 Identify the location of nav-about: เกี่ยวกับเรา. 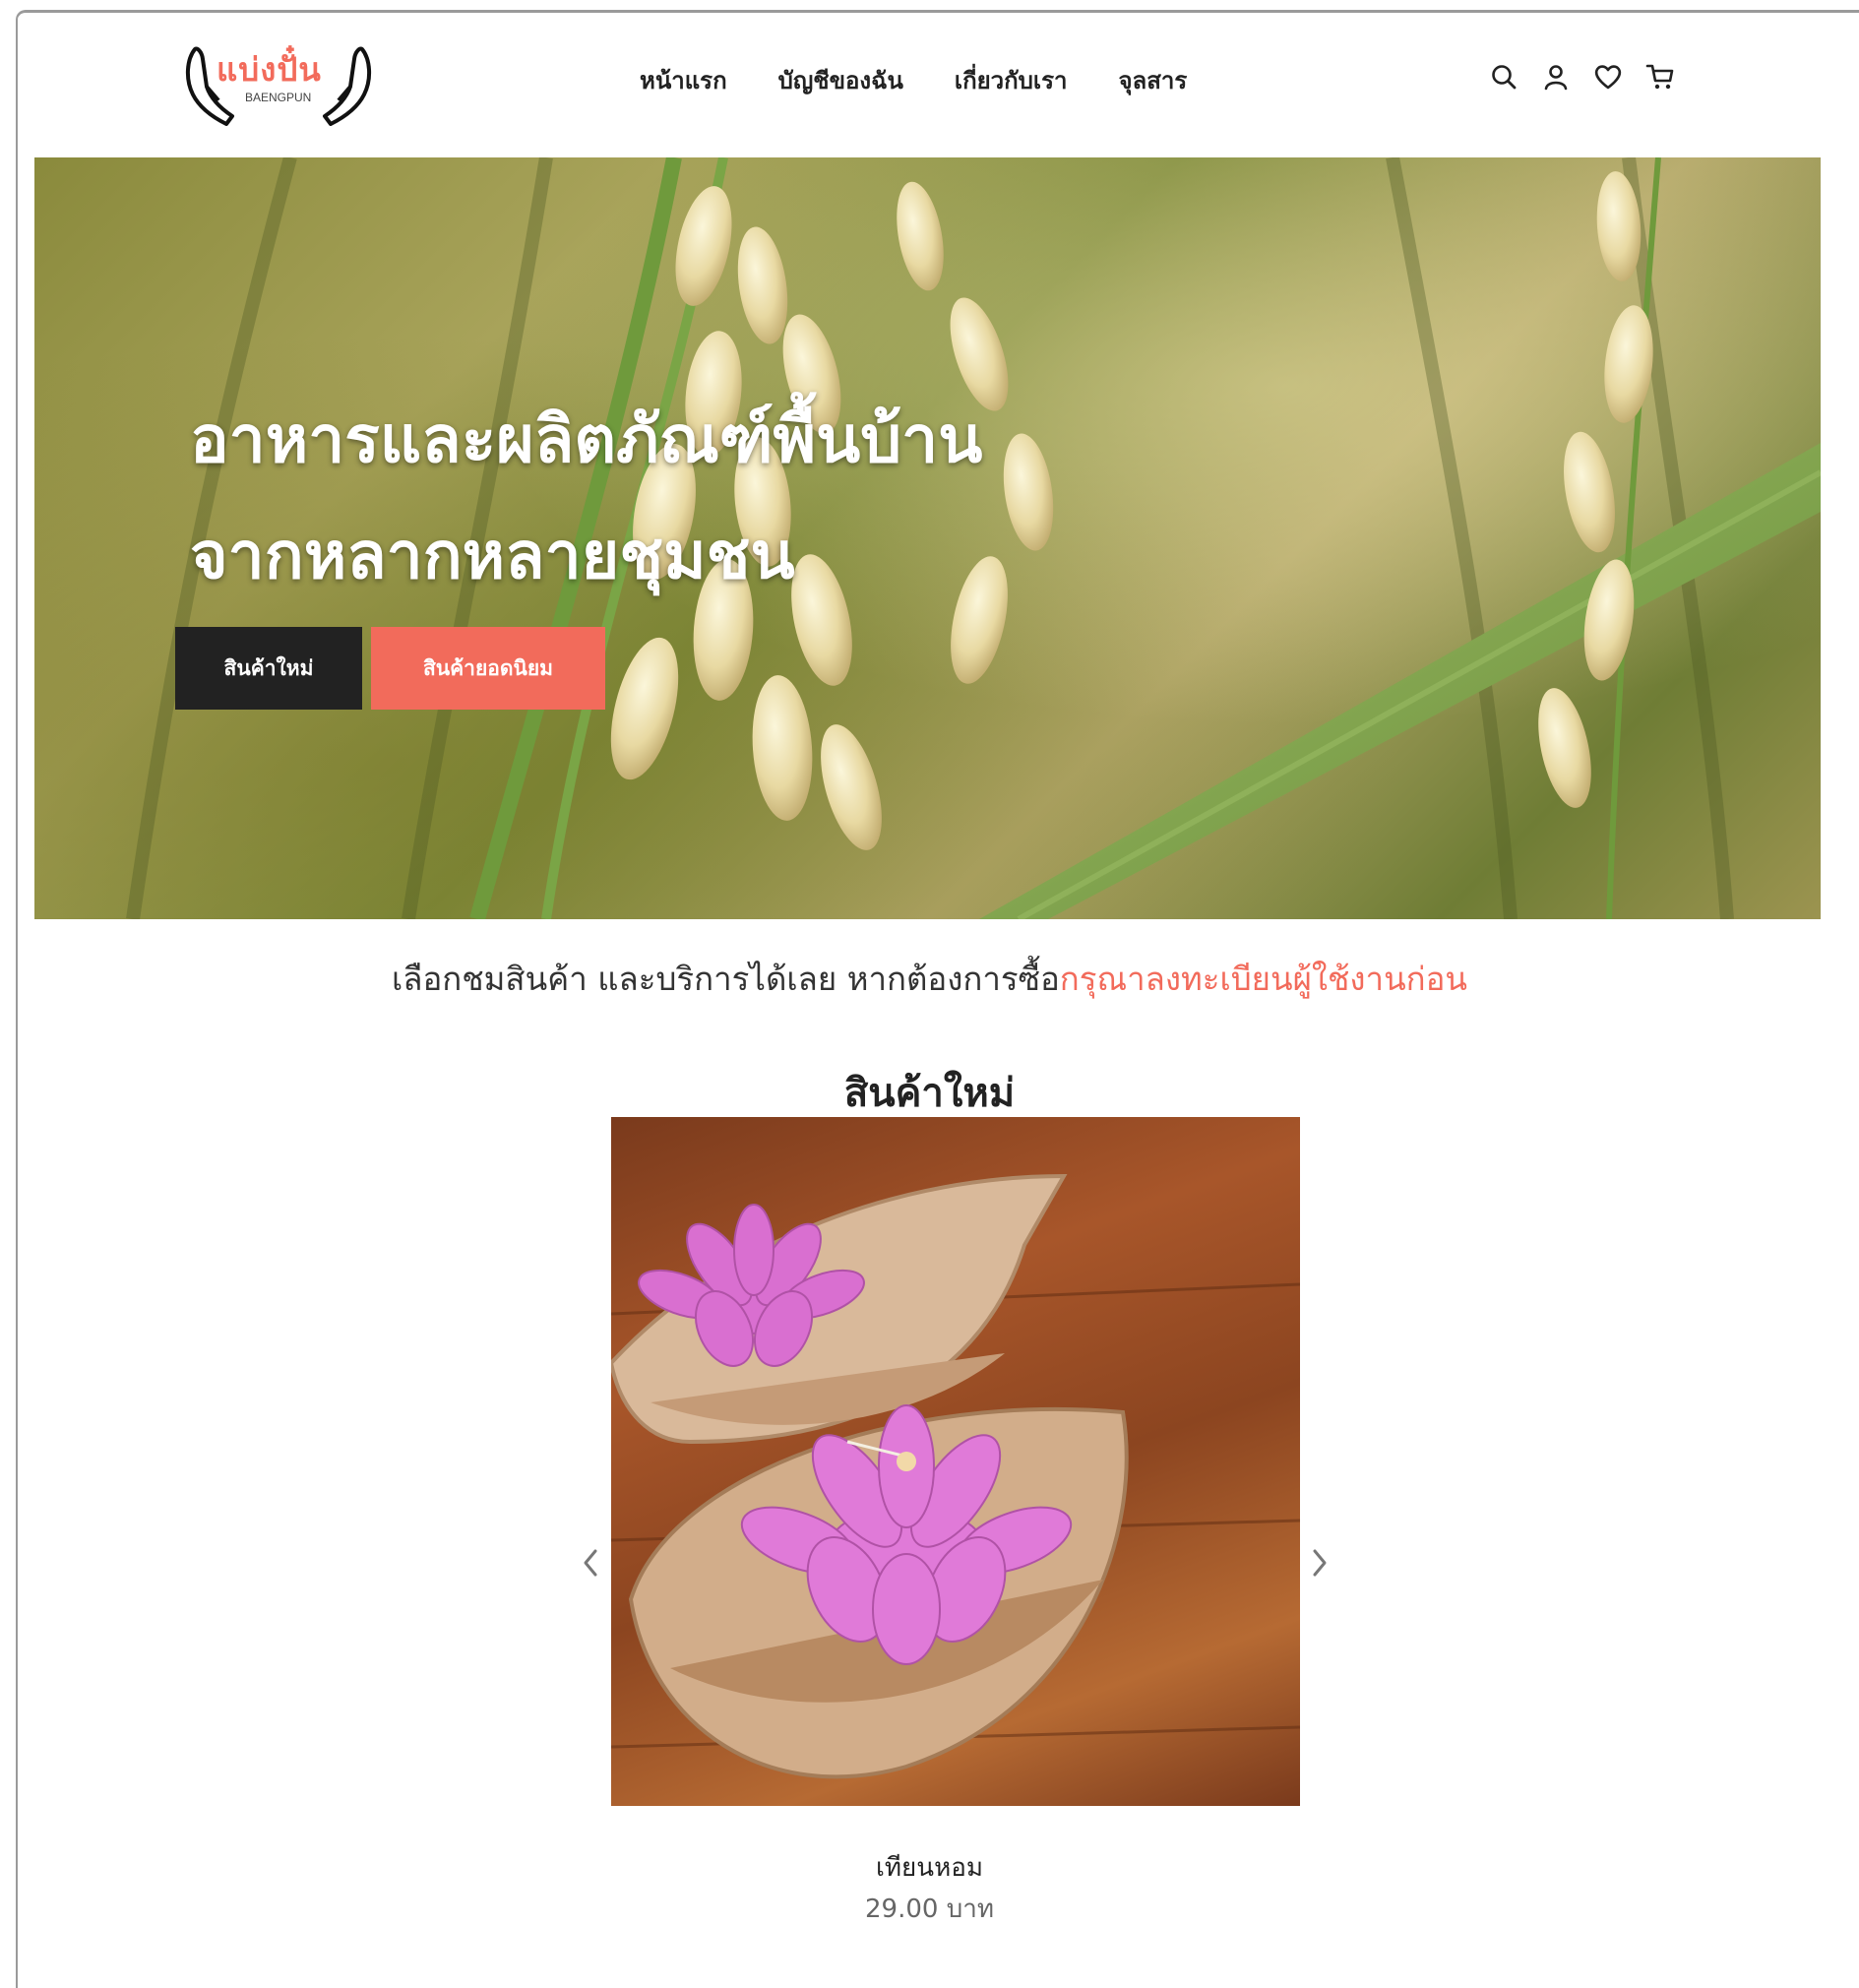
(1012, 80).